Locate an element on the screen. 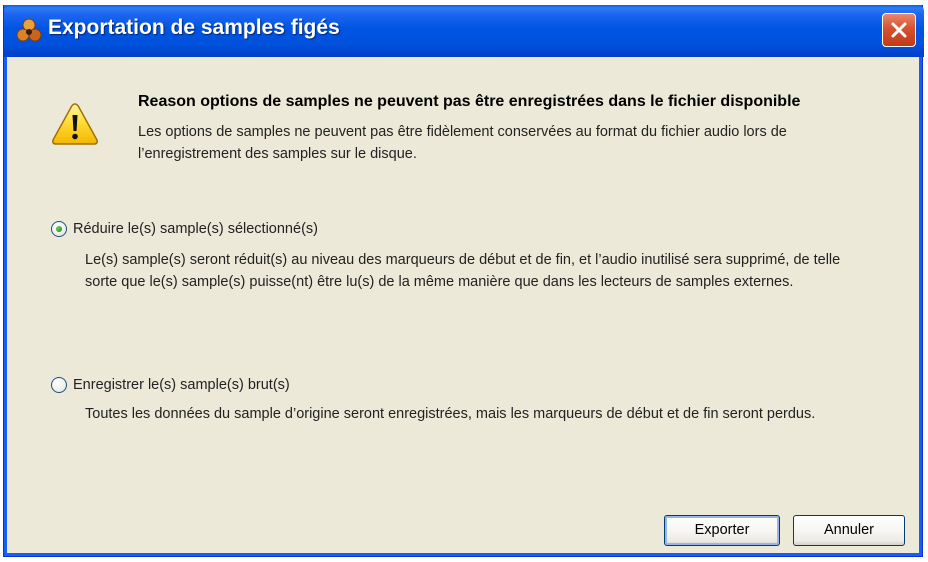  option-reduce-samples: Réduire le(s) sample(s) sélectionné(s) is located at coordinates (184, 229).